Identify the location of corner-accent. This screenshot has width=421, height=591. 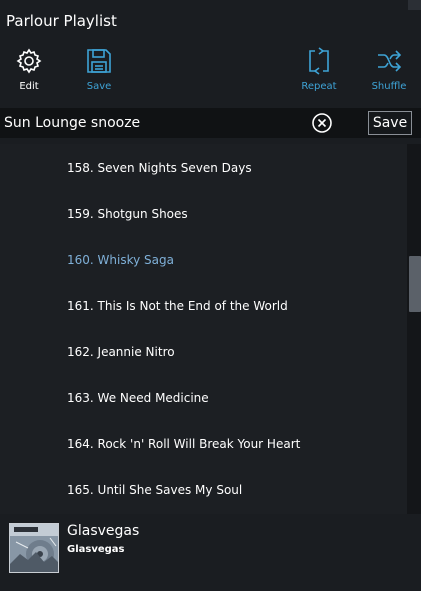
(414, 5).